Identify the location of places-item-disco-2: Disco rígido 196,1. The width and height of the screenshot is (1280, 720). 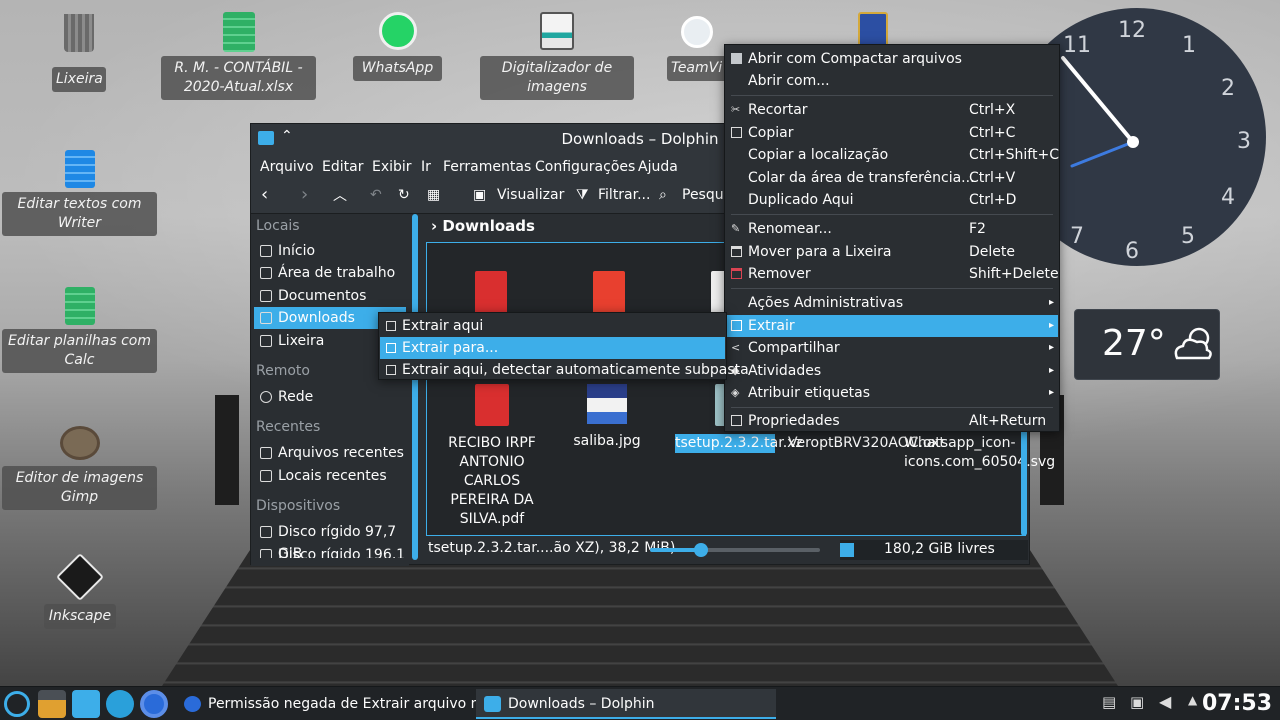
(330, 551).